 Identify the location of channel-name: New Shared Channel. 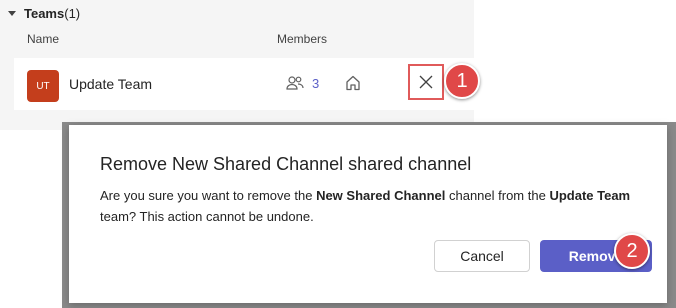
(381, 195).